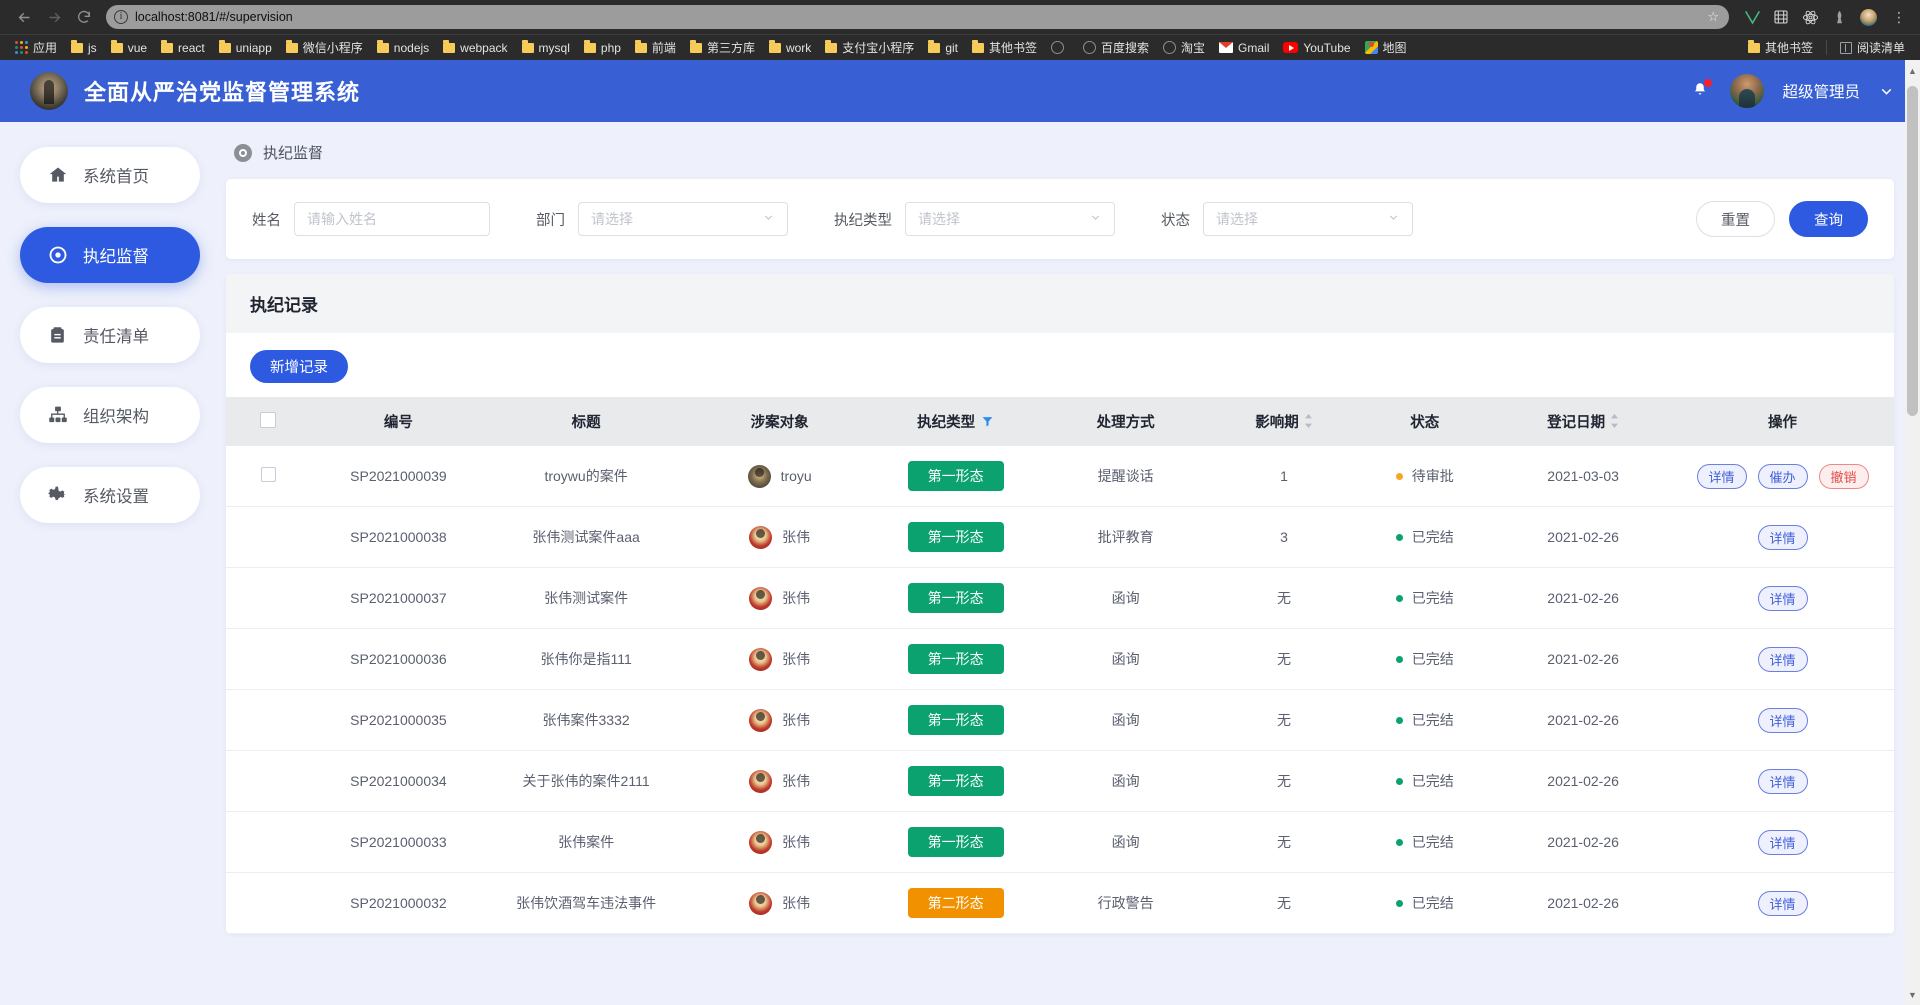  I want to click on scroll-down-arrow-icon: ▼, so click(1912, 994).